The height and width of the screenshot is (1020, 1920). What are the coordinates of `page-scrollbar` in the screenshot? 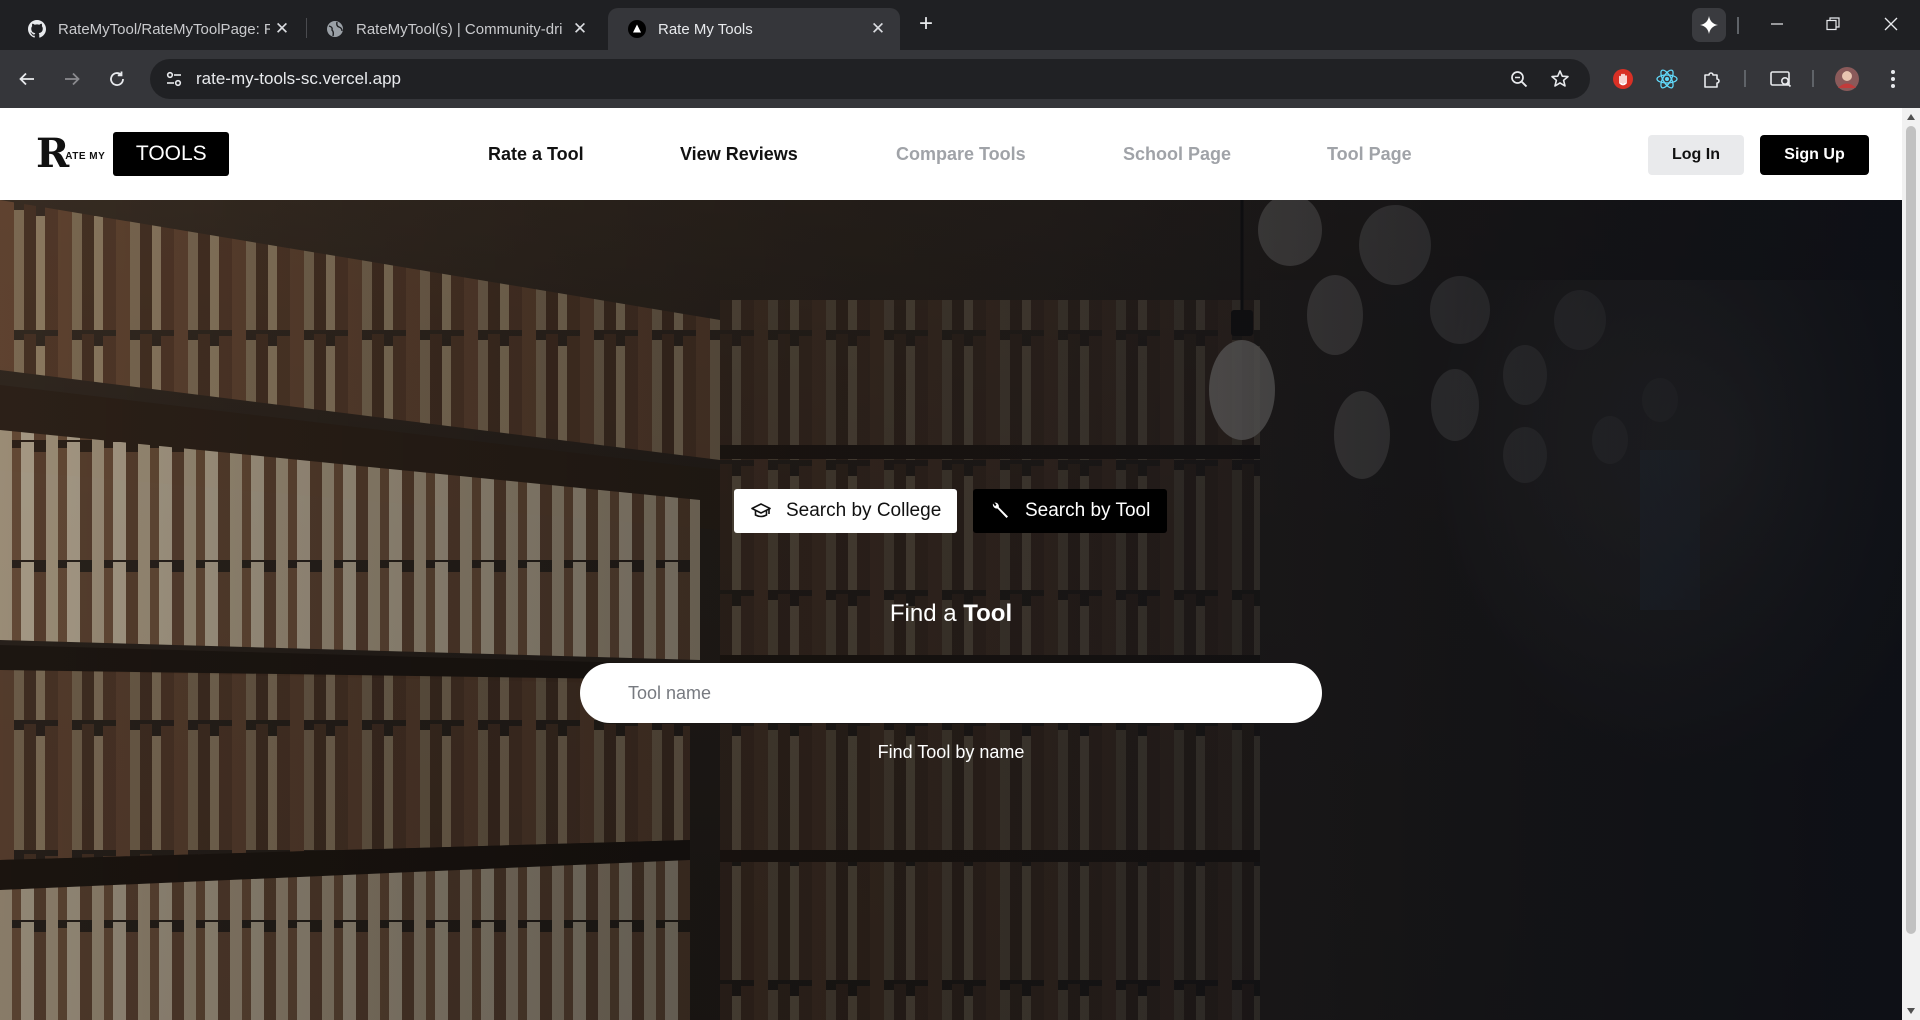 It's located at (1911, 564).